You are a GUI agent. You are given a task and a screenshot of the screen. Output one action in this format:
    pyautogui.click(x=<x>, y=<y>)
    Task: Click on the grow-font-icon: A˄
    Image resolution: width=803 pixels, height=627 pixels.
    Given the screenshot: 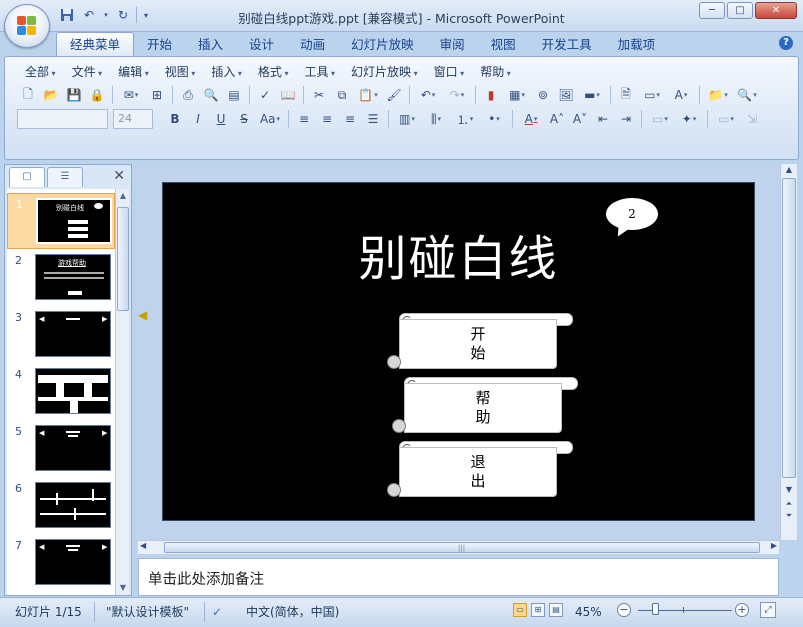 What is the action you would take?
    pyautogui.click(x=557, y=119)
    